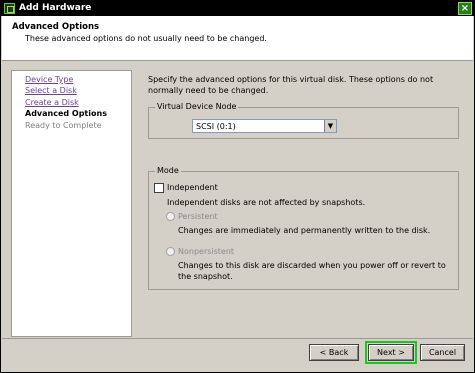  Describe the element at coordinates (442, 352) in the screenshot. I see `cancel-button: Cancel` at that location.